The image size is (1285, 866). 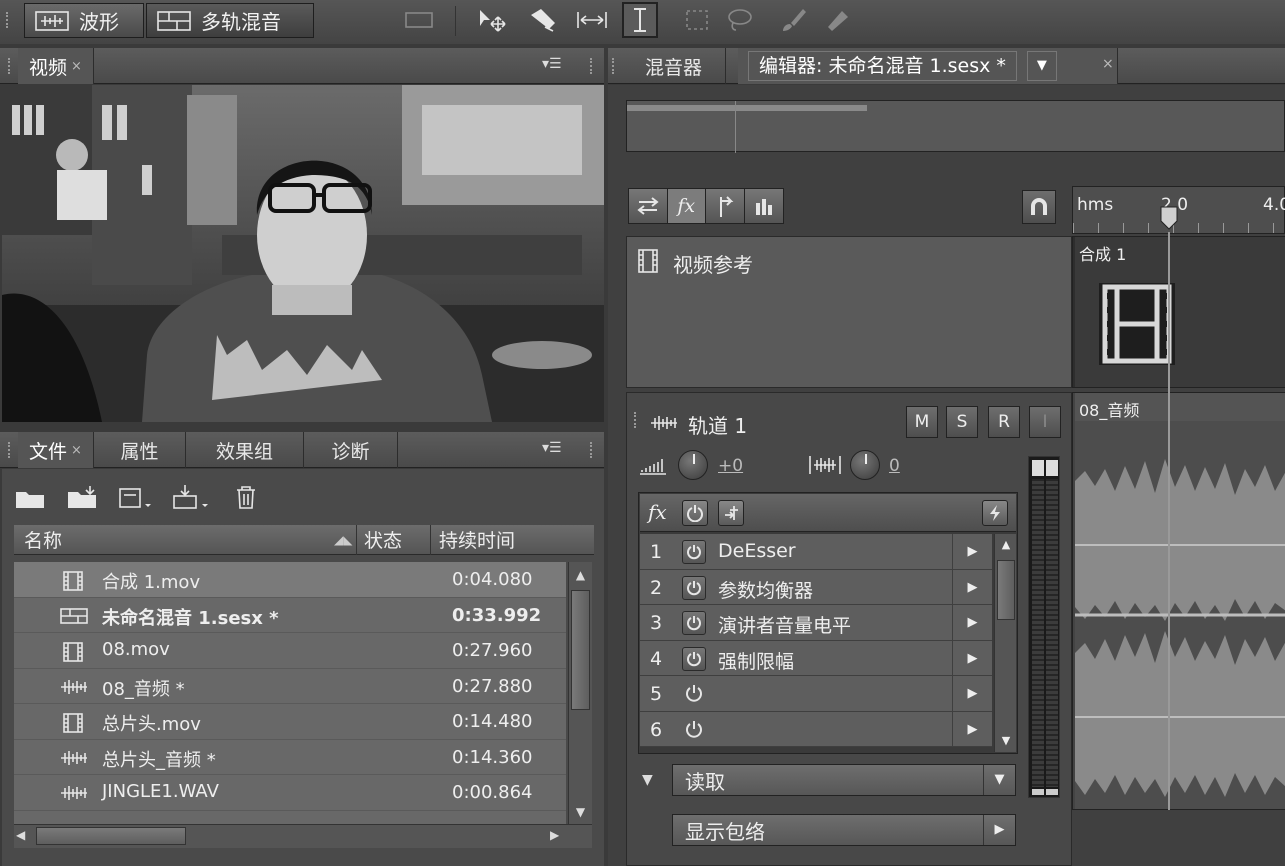 I want to click on playhead-handle, so click(x=1169, y=218).